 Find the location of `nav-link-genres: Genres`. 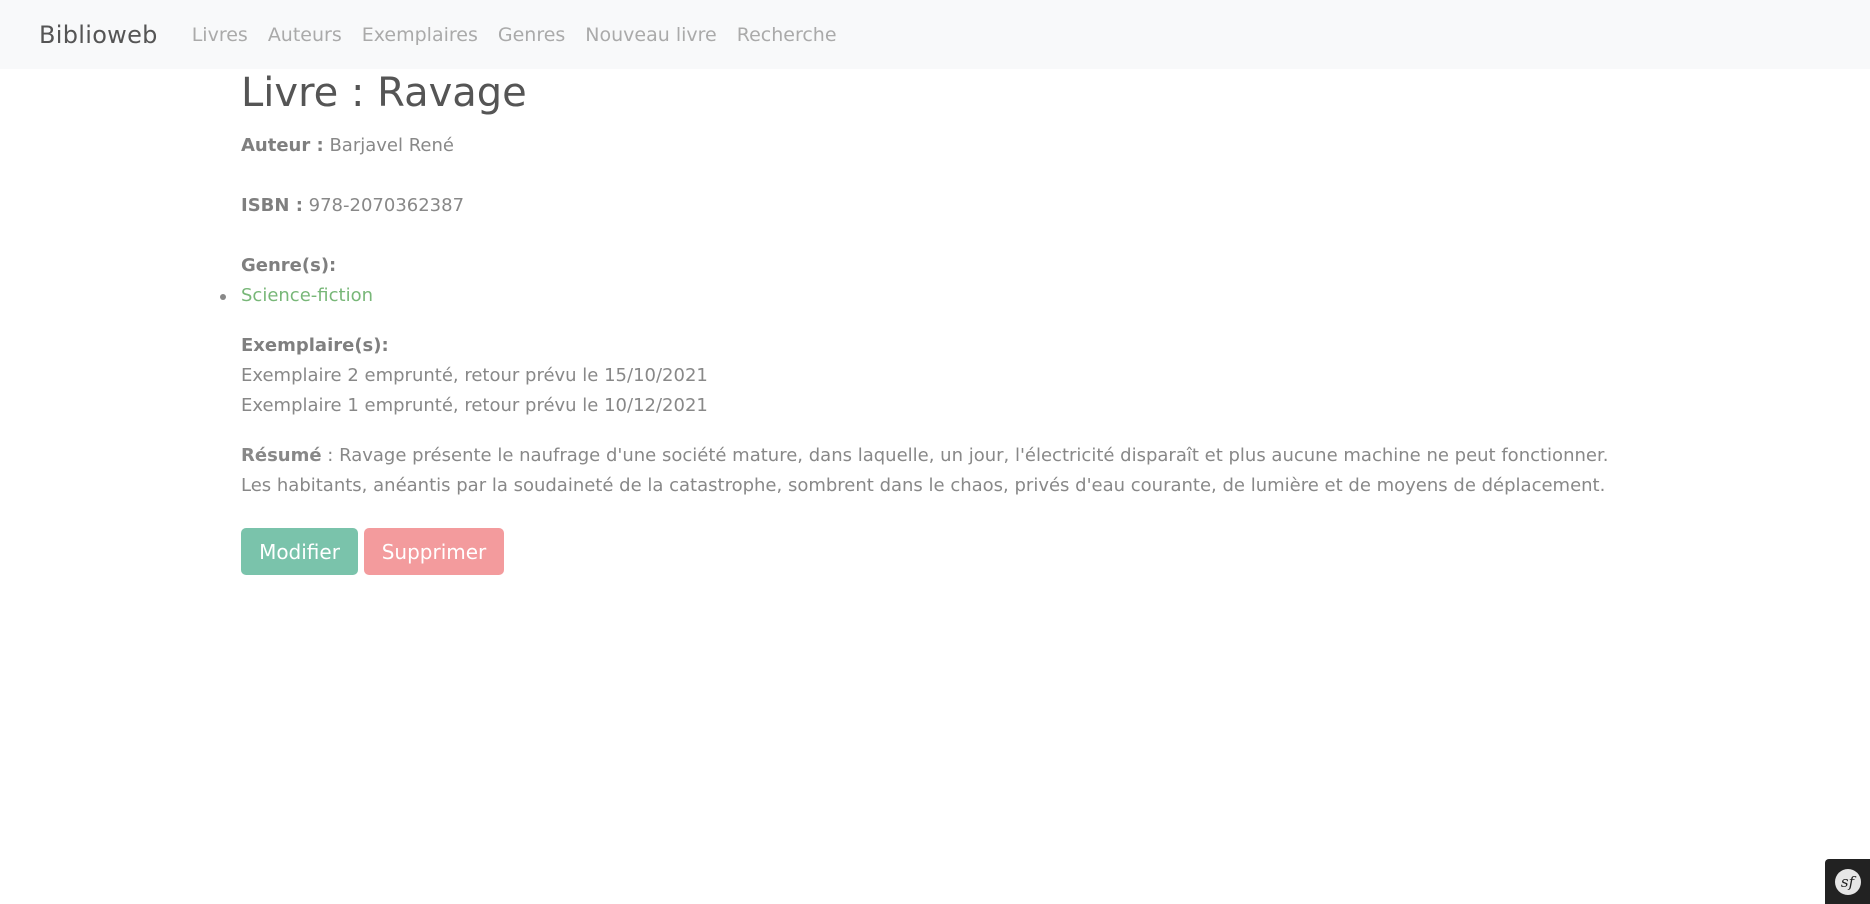

nav-link-genres: Genres is located at coordinates (531, 35).